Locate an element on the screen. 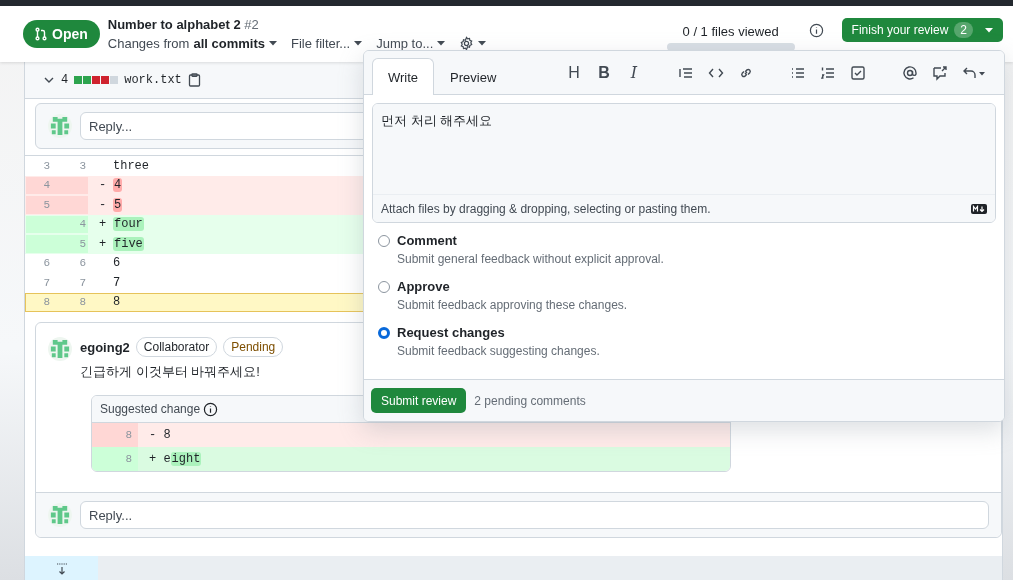 The height and width of the screenshot is (580, 1013). submit-review-button: Submit review is located at coordinates (419, 400).